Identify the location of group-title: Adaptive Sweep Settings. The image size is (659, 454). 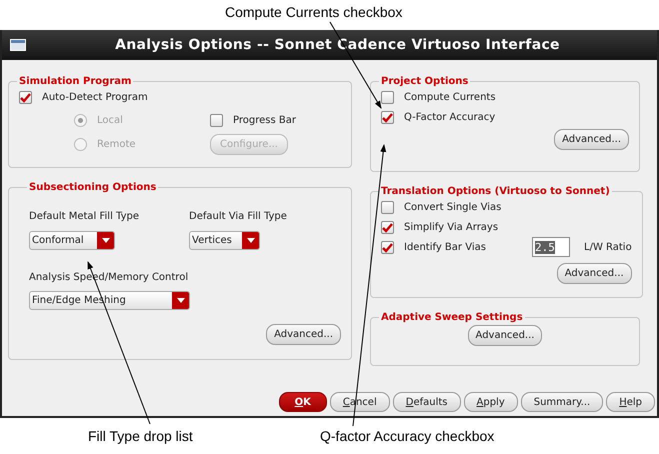
(452, 317).